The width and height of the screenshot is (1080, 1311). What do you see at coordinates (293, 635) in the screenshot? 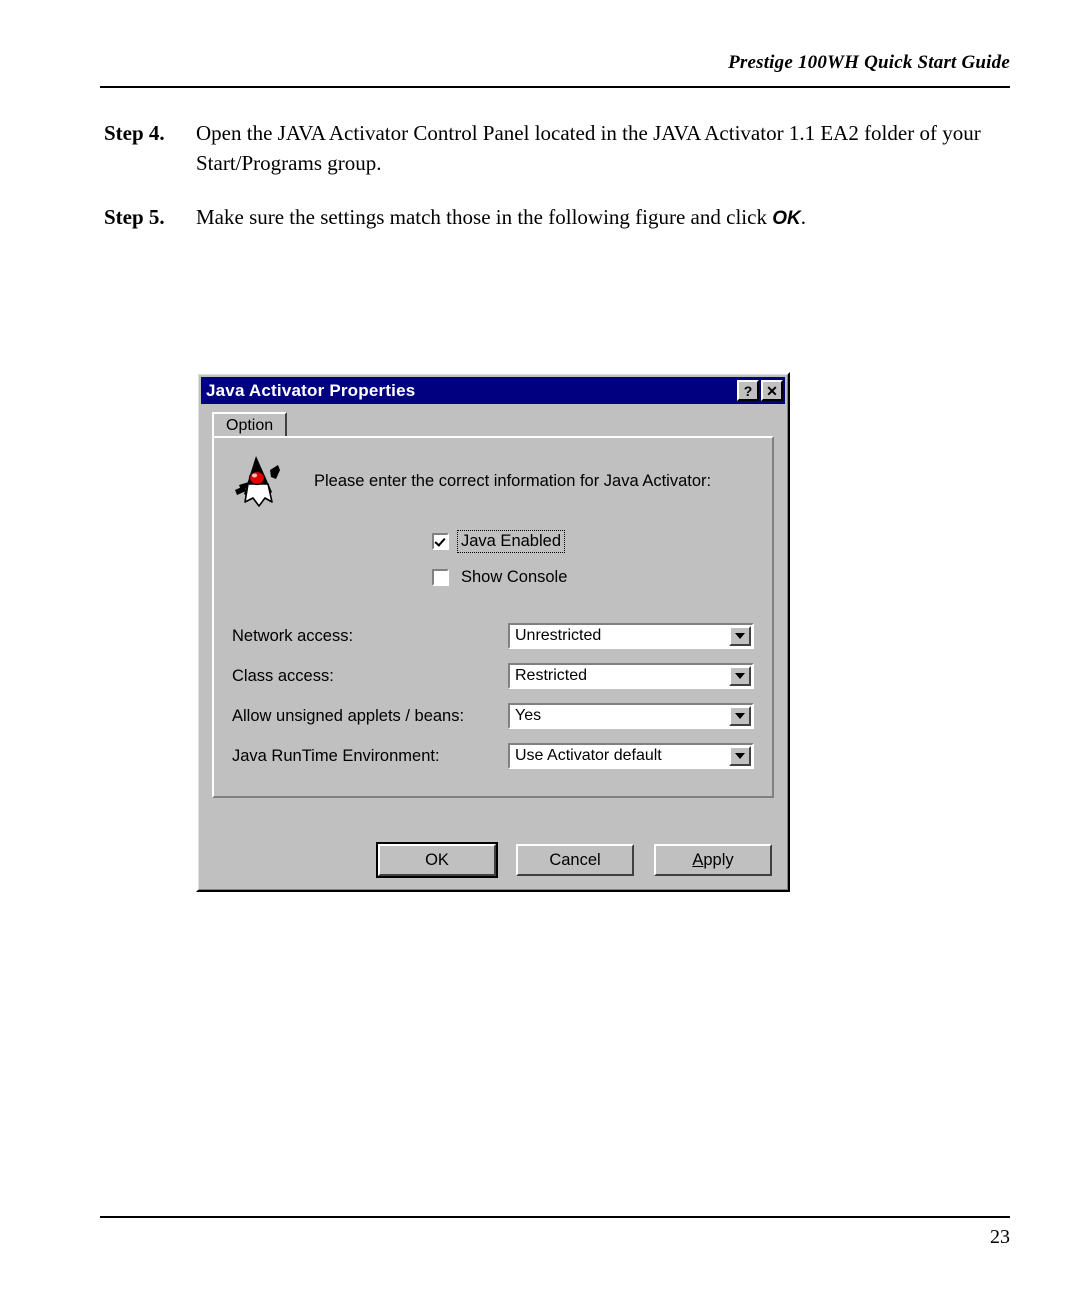
I see `label-network-access: Network access:` at bounding box center [293, 635].